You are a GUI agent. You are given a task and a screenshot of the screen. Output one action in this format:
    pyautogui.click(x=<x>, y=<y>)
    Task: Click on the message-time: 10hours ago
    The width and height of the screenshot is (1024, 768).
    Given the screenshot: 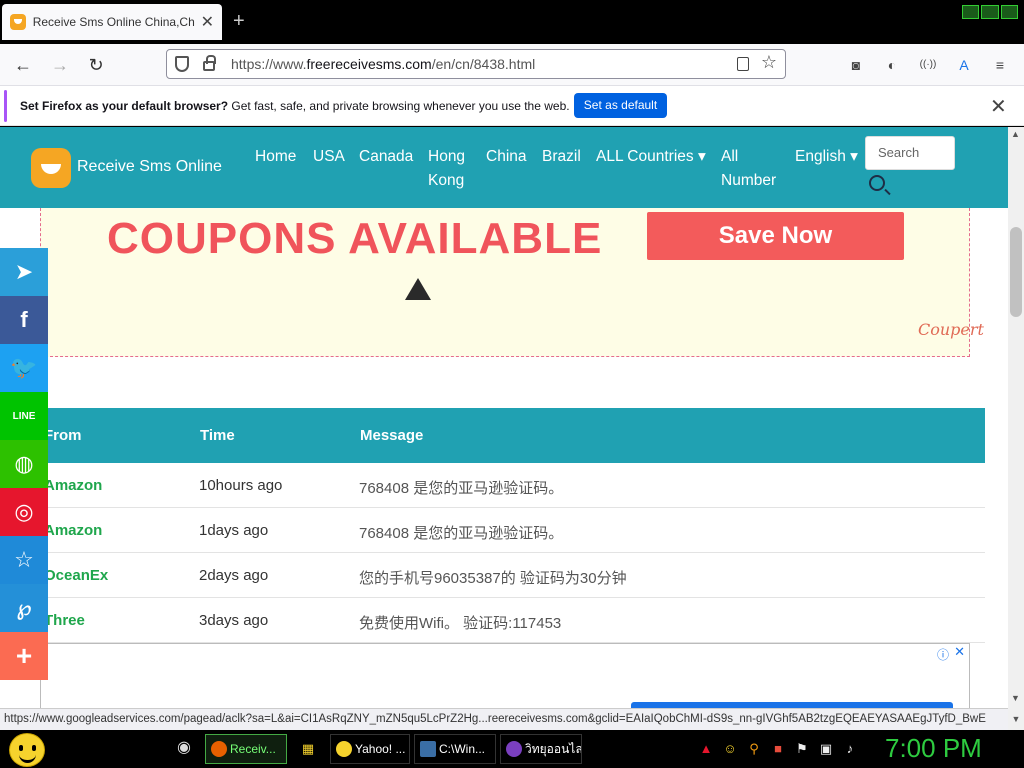 What is the action you would take?
    pyautogui.click(x=241, y=485)
    